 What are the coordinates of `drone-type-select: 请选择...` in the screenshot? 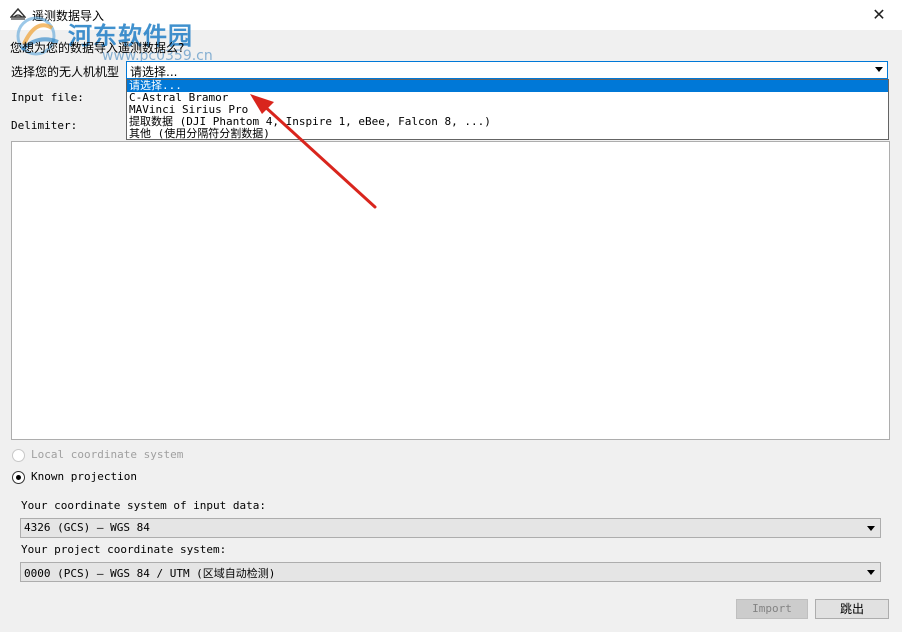 It's located at (507, 70).